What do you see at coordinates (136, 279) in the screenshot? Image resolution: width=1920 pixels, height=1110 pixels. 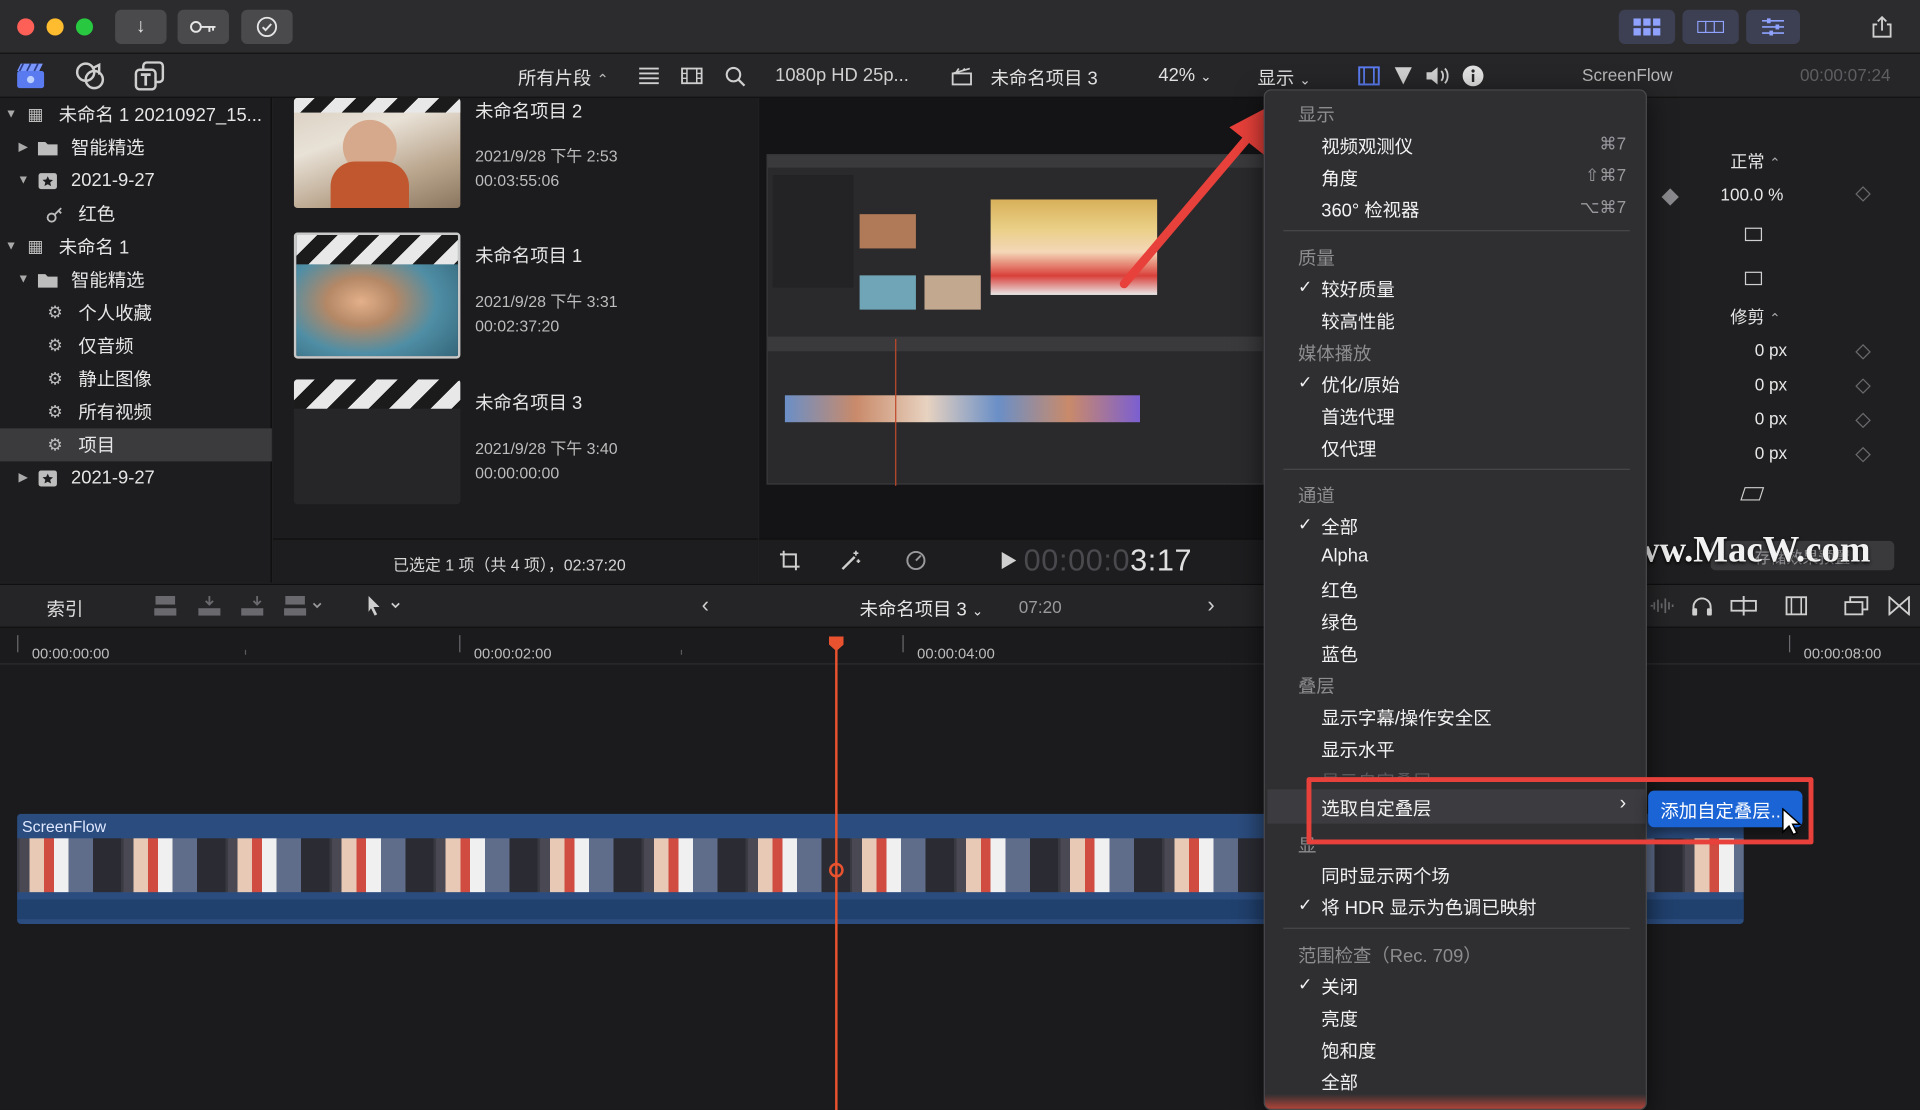 I see `sidebar-item-smart-collections-2: ▼ 智能精选` at bounding box center [136, 279].